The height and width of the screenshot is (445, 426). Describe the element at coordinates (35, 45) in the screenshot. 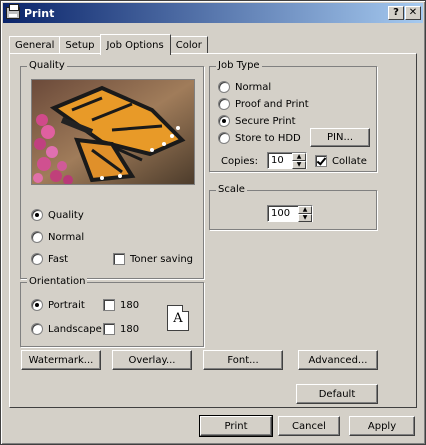

I see `tab-general: General` at that location.